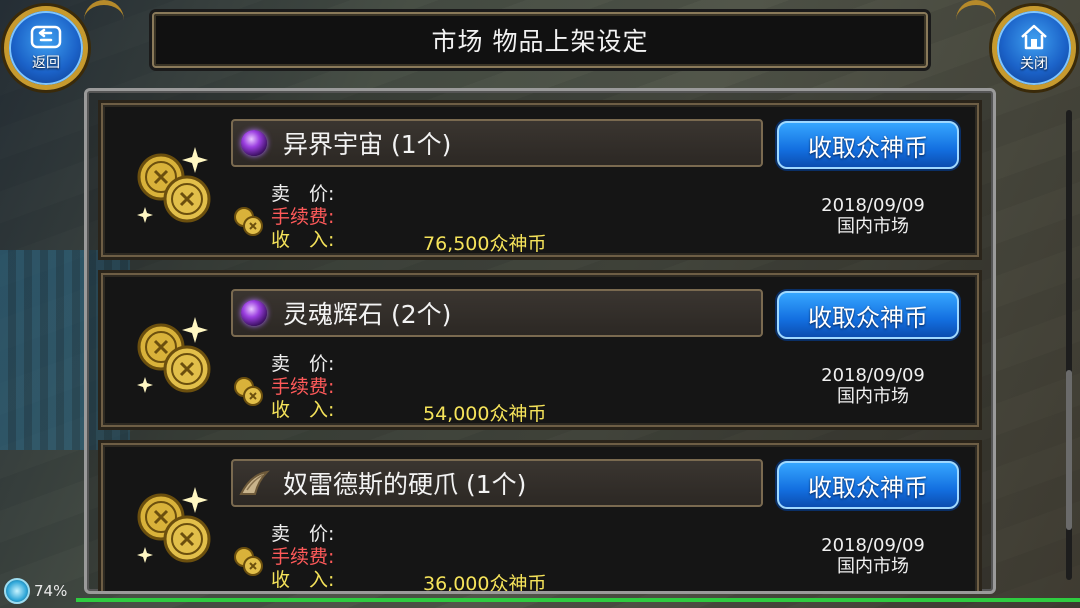 Image resolution: width=1080 pixels, height=608 pixels. What do you see at coordinates (1034, 64) in the screenshot?
I see `close-label: 关闭` at bounding box center [1034, 64].